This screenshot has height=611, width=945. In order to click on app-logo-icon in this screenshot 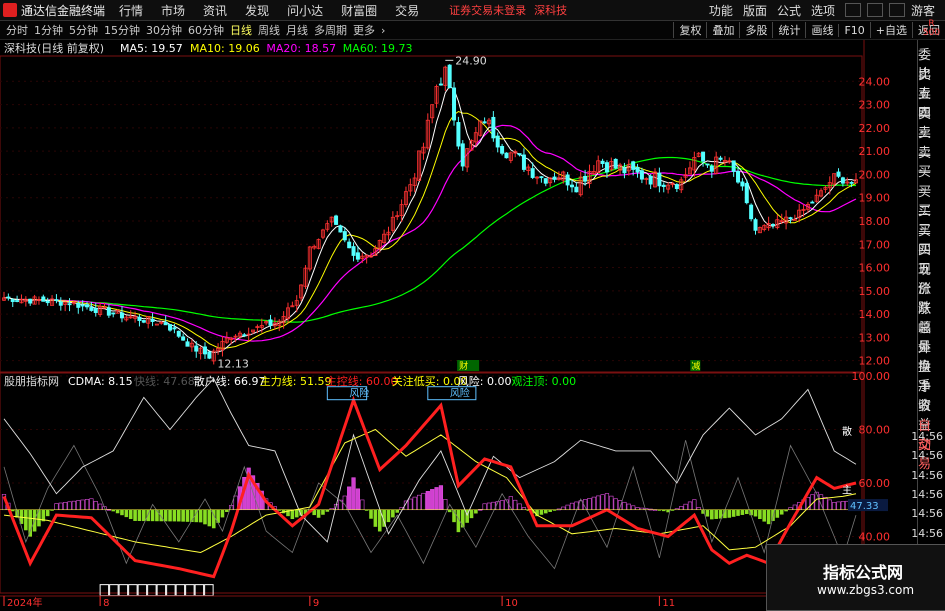, I will do `click(10, 10)`.